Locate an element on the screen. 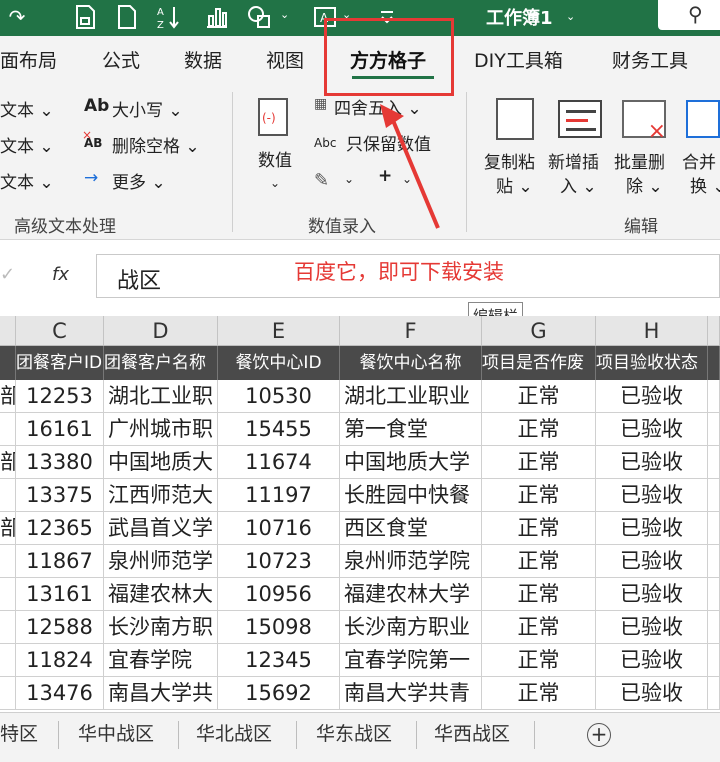 Image resolution: width=720 pixels, height=762 pixels. table-cell-f: 宜春学院第一 is located at coordinates (411, 660).